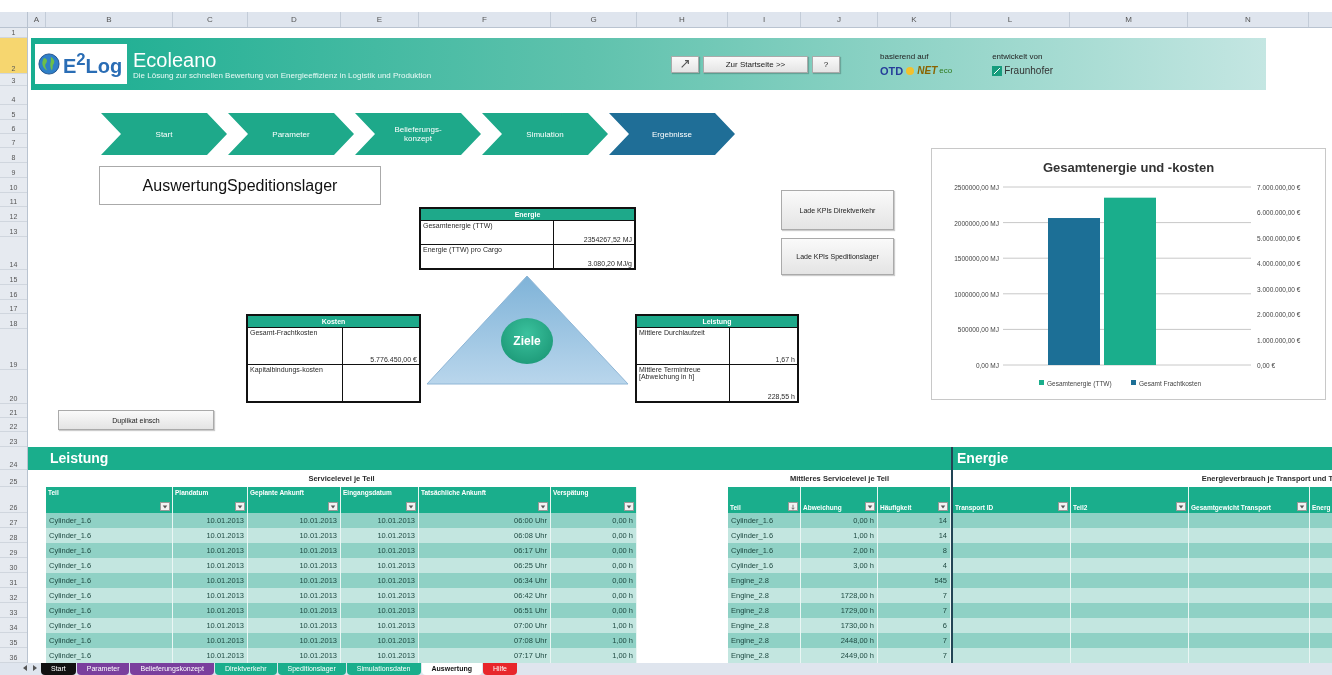 The width and height of the screenshot is (1332, 675). I want to click on logo-text: OTD, so click(892, 70).